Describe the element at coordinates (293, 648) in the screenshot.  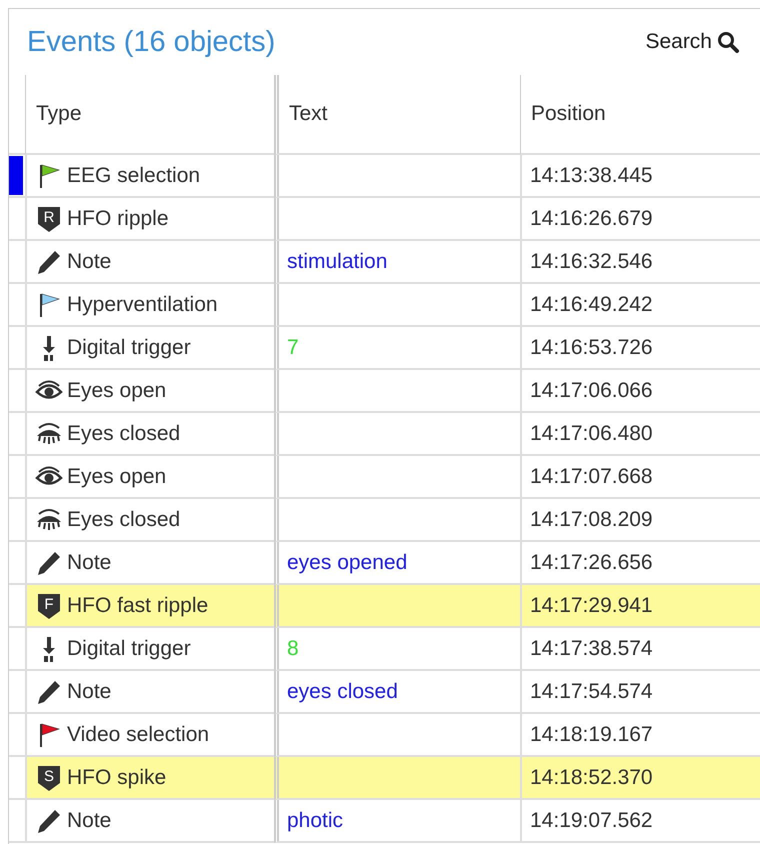
I see `event-text: 8` at that location.